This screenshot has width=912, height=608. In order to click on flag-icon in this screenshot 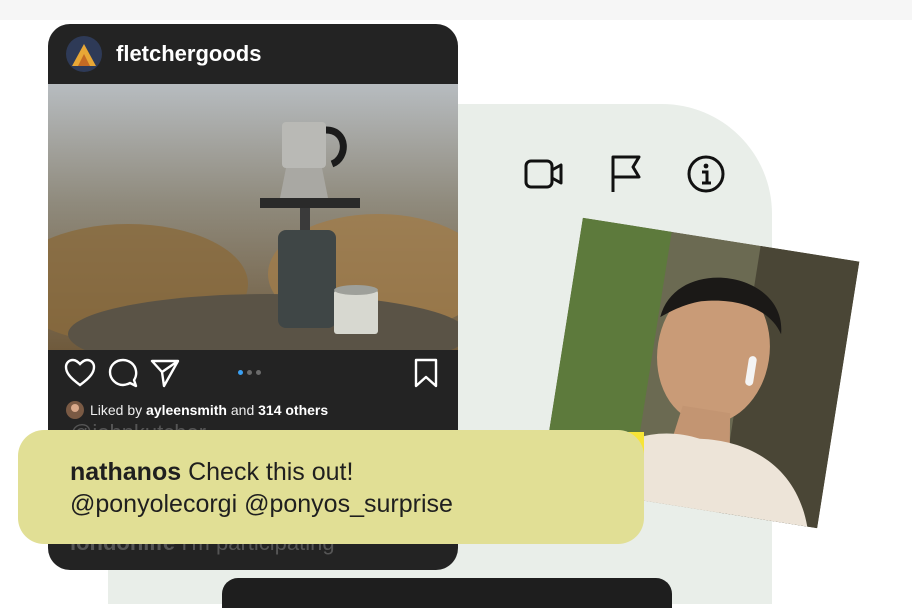, I will do `click(625, 174)`.